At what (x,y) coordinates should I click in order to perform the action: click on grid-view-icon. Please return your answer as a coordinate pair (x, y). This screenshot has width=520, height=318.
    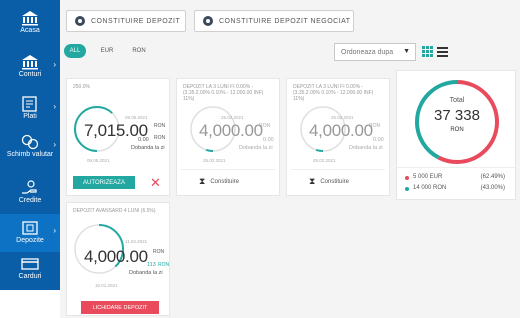
    Looking at the image, I should click on (427, 51).